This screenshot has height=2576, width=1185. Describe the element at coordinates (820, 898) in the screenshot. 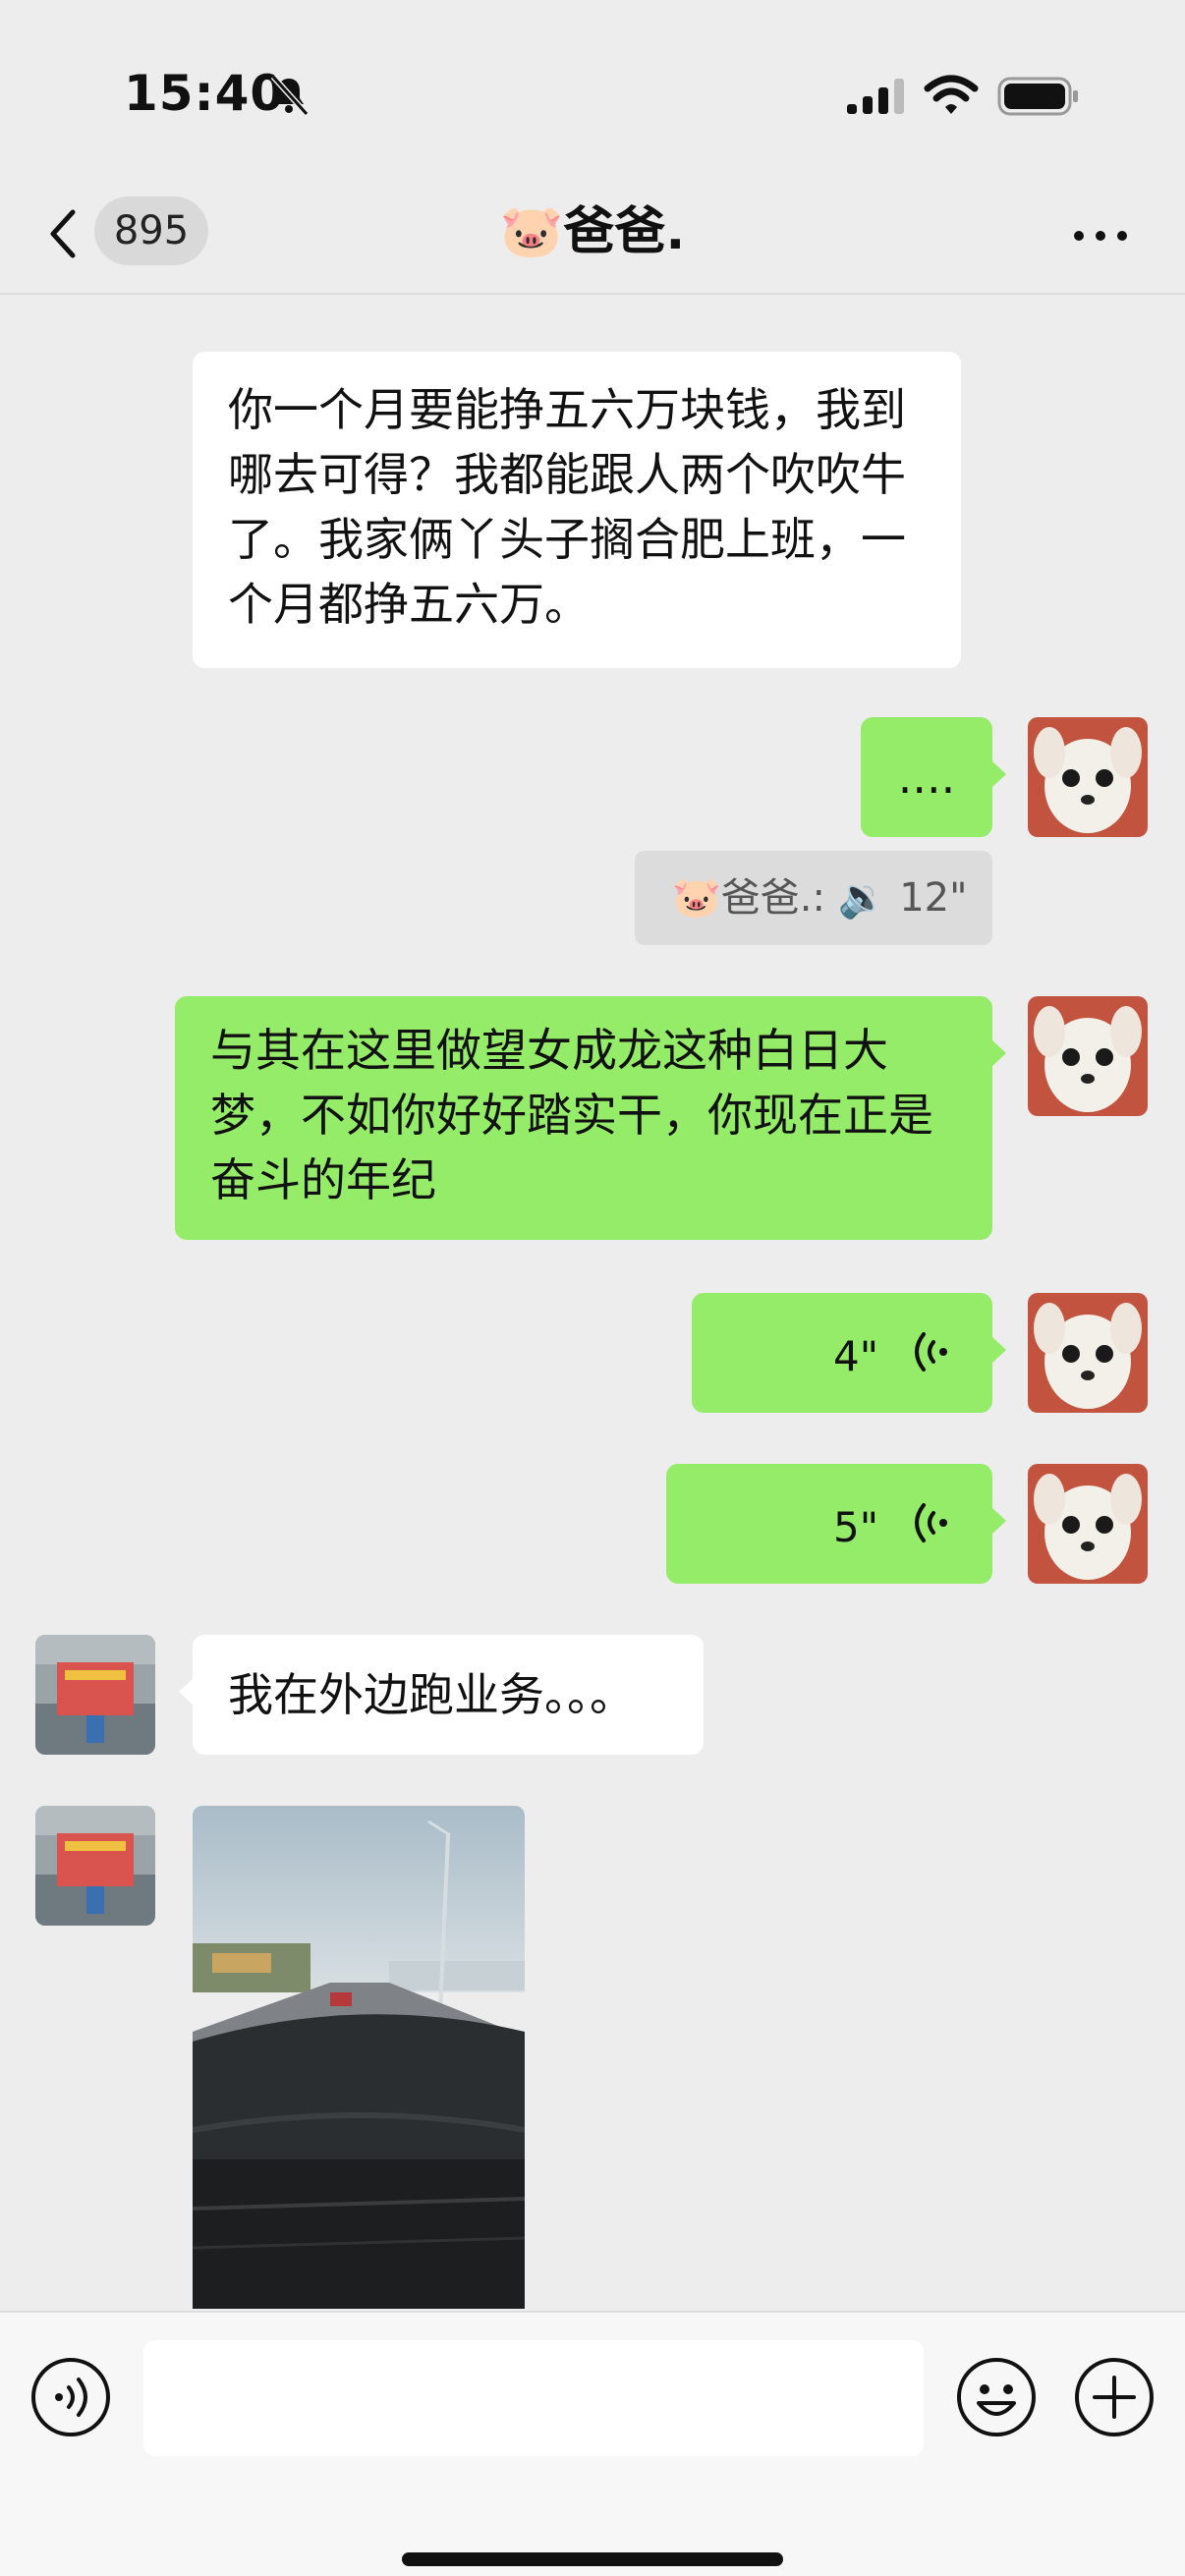

I see `quote-text: 🐷爸爸.: 🔉 12"` at that location.